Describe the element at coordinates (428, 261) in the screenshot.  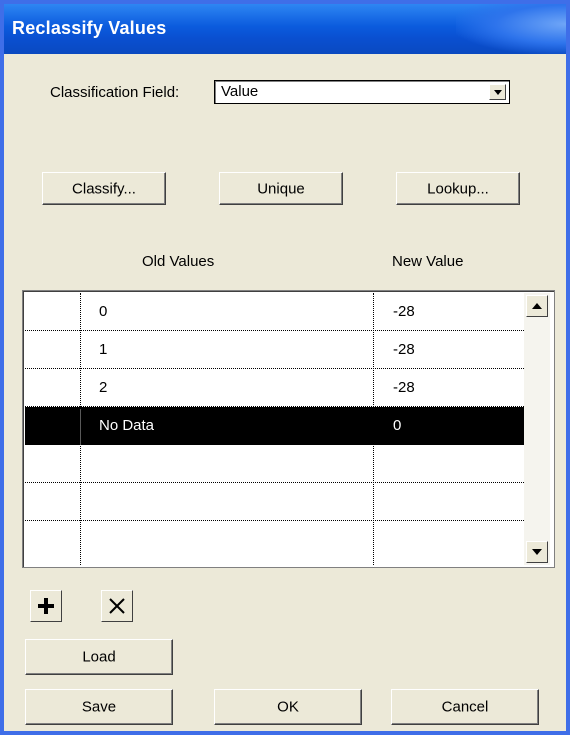
I see `new-value-header: New Value` at that location.